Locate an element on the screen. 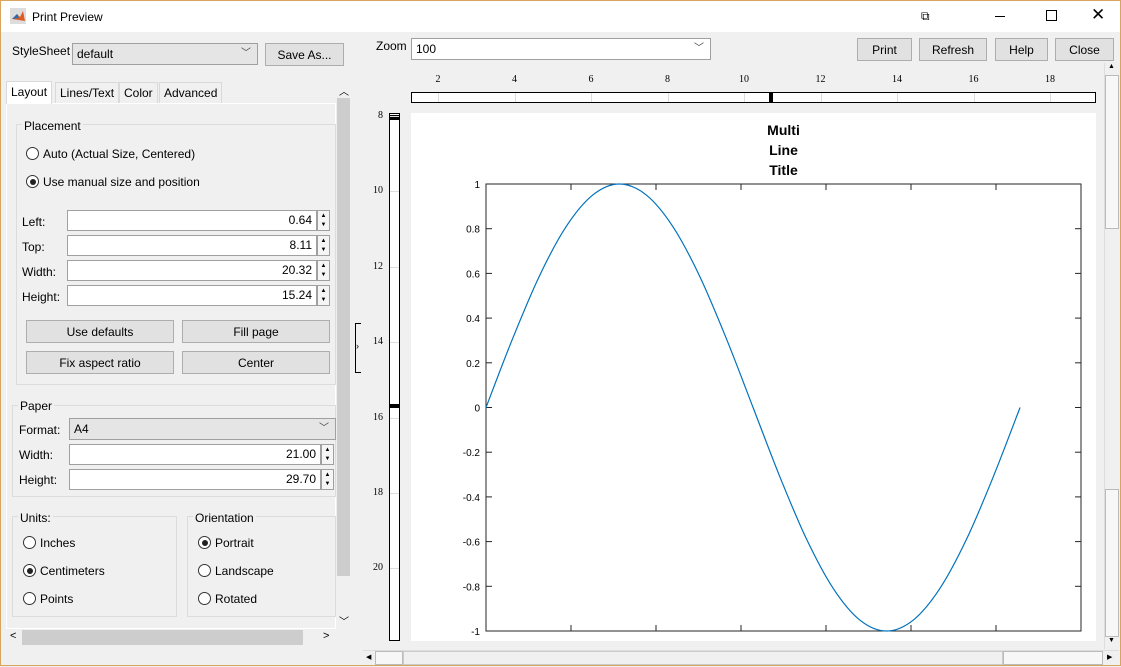 The height and width of the screenshot is (667, 1121). scroll-track-lower is located at coordinates (1112, 563).